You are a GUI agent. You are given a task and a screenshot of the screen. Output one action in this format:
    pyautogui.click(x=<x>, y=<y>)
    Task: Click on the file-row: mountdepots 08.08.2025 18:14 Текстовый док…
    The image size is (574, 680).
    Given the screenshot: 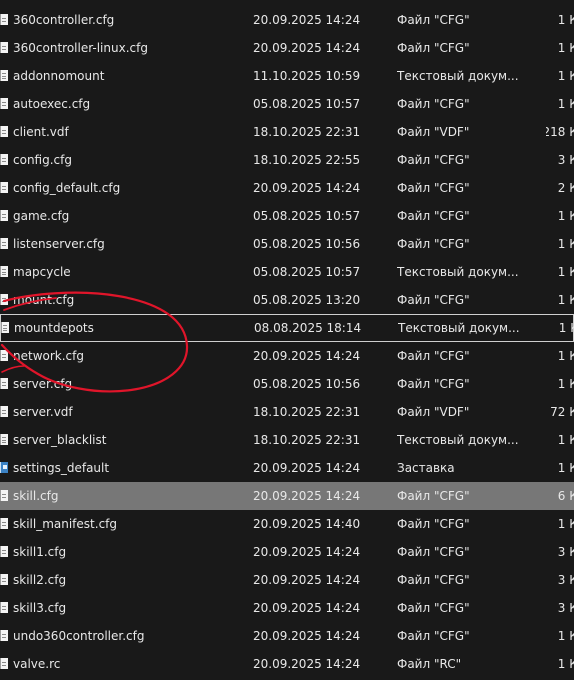 What is the action you would take?
    pyautogui.click(x=287, y=328)
    